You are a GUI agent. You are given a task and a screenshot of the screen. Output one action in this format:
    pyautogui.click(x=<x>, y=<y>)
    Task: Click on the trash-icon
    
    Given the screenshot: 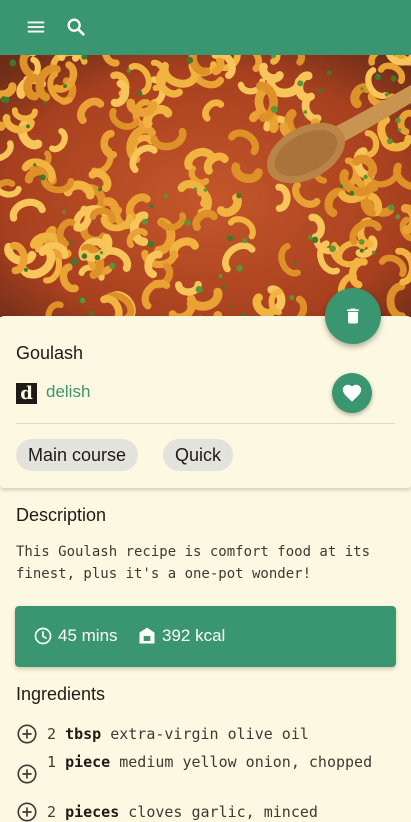 What is the action you would take?
    pyautogui.click(x=353, y=316)
    